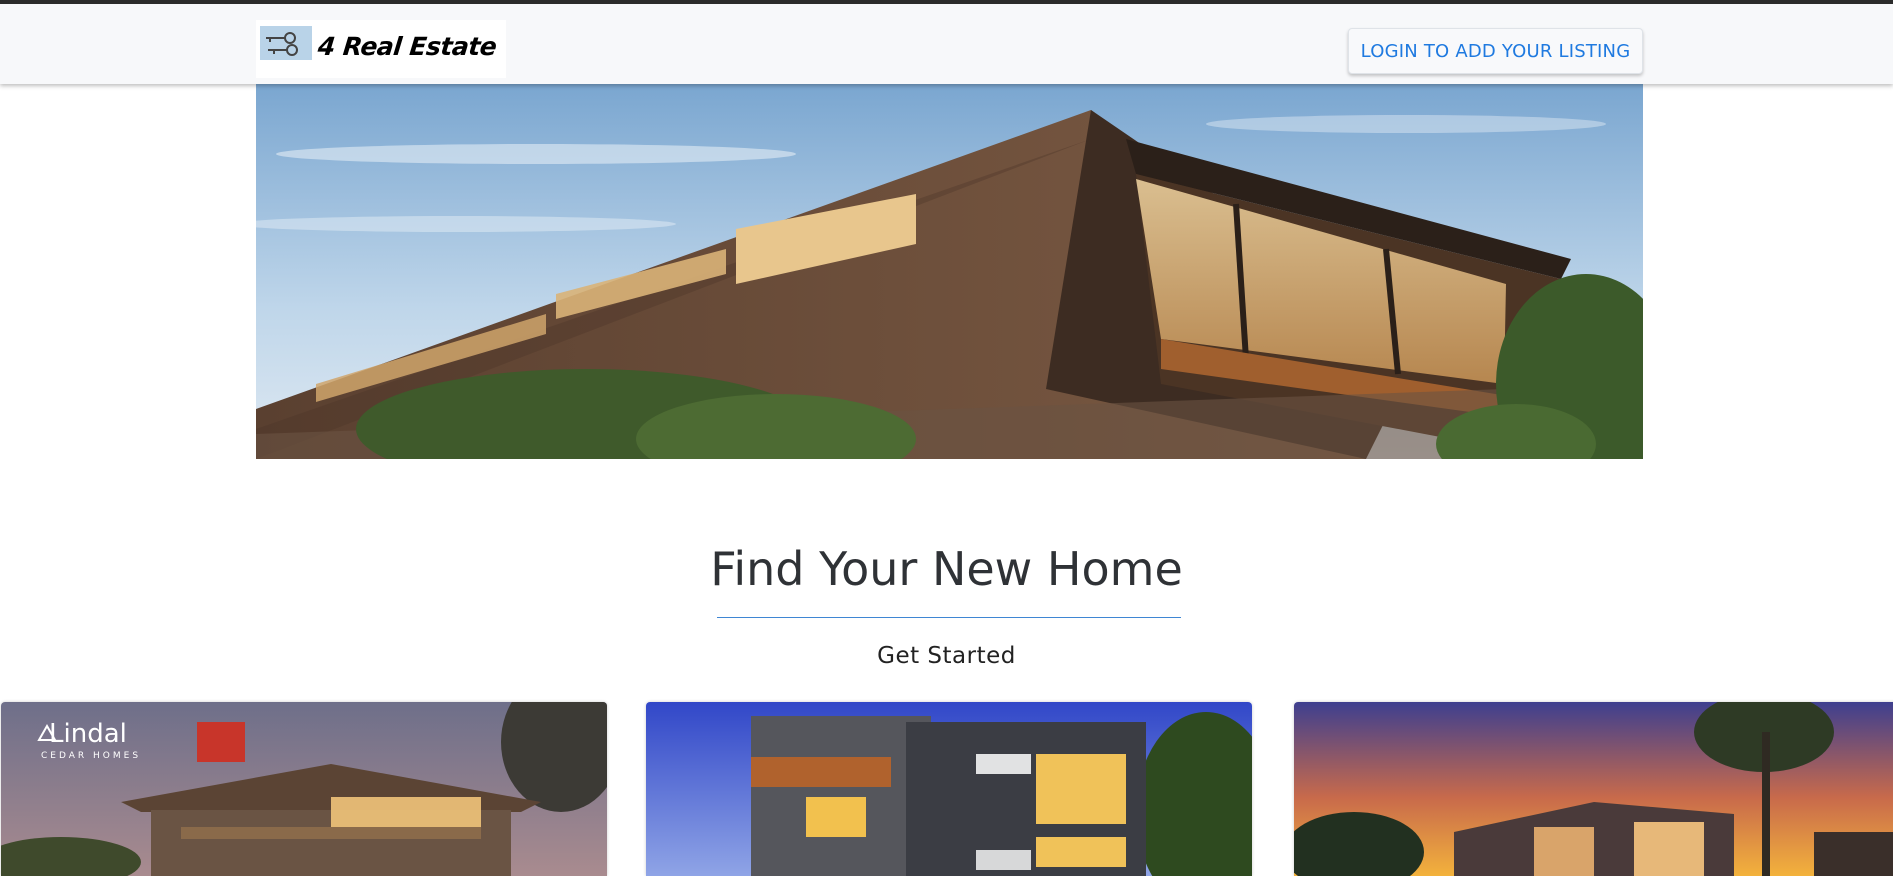 This screenshot has height=876, width=1893. Describe the element at coordinates (407, 46) in the screenshot. I see `logo-text: 4 Real Estate` at that location.